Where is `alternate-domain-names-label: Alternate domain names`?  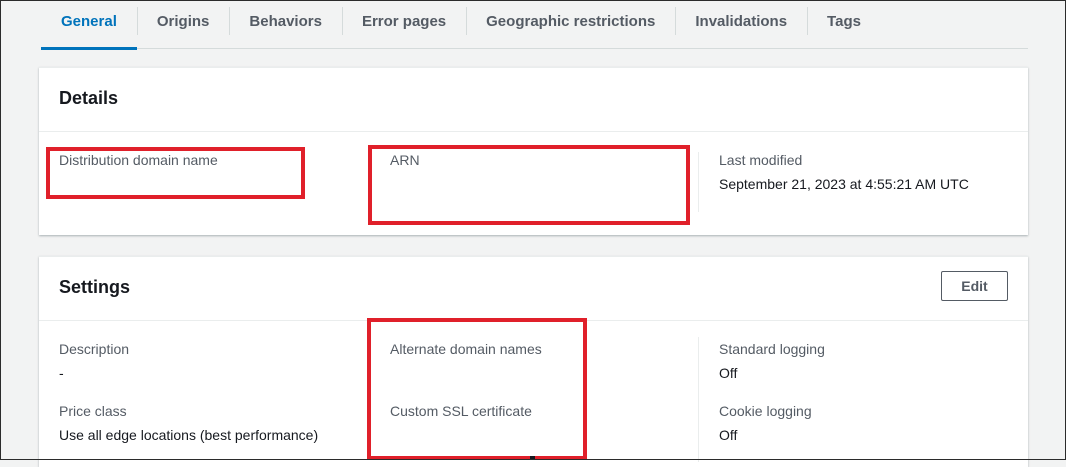 alternate-domain-names-label: Alternate domain names is located at coordinates (466, 349).